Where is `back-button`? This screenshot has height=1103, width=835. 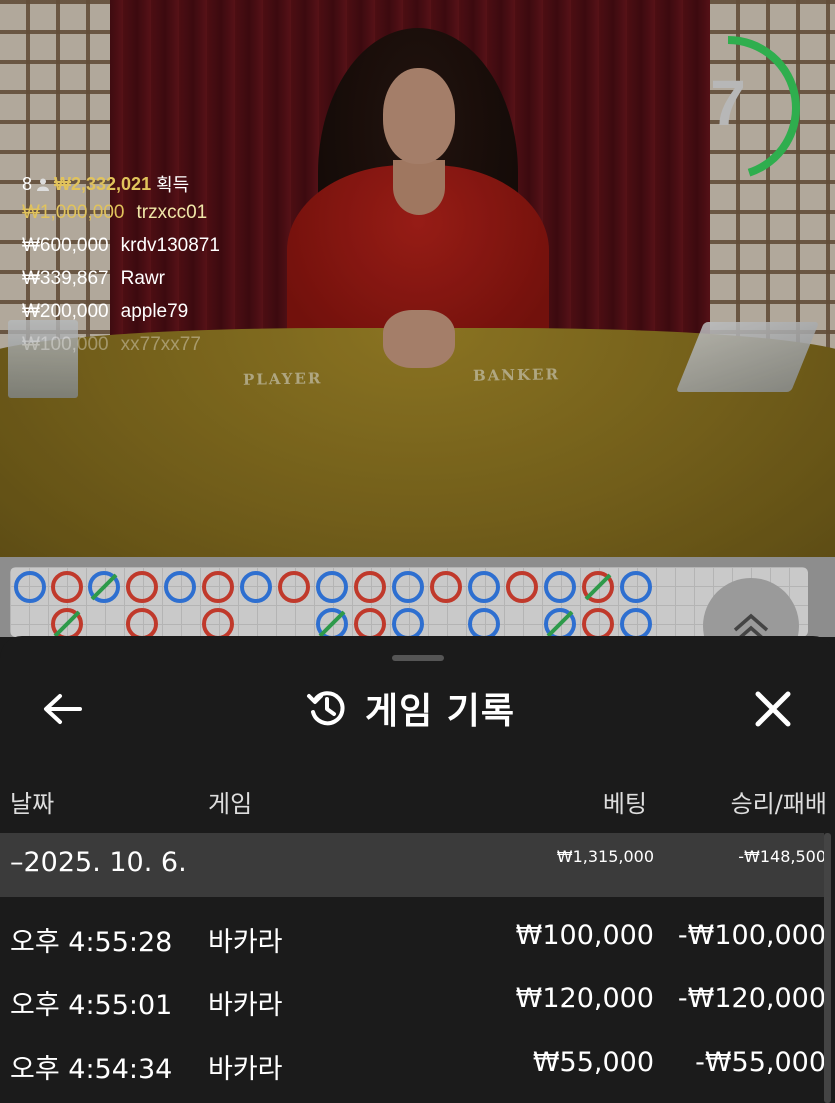
back-button is located at coordinates (63, 709).